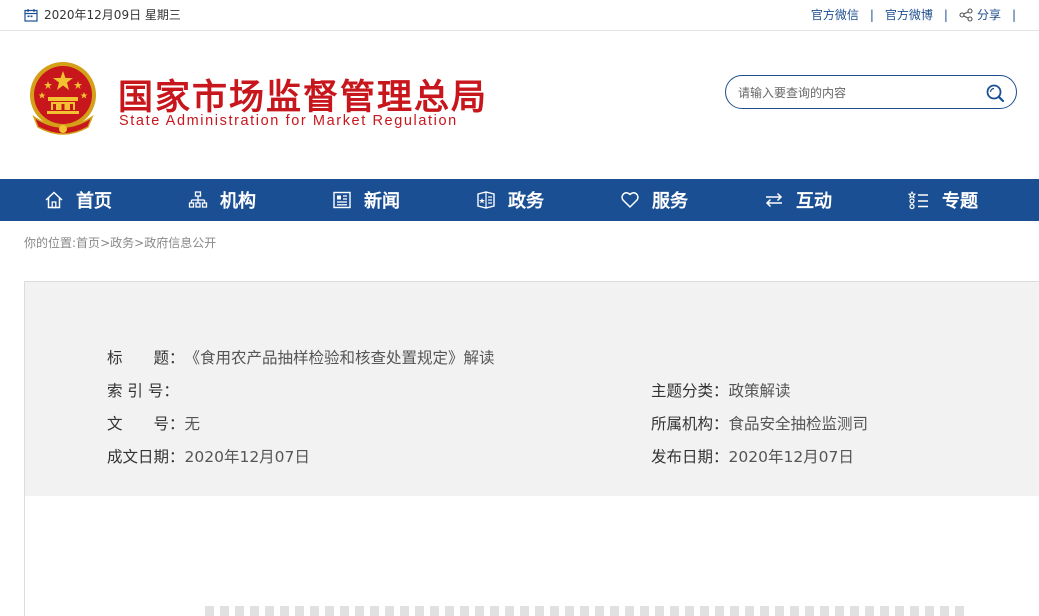  I want to click on article-text-line-partial, so click(585, 611).